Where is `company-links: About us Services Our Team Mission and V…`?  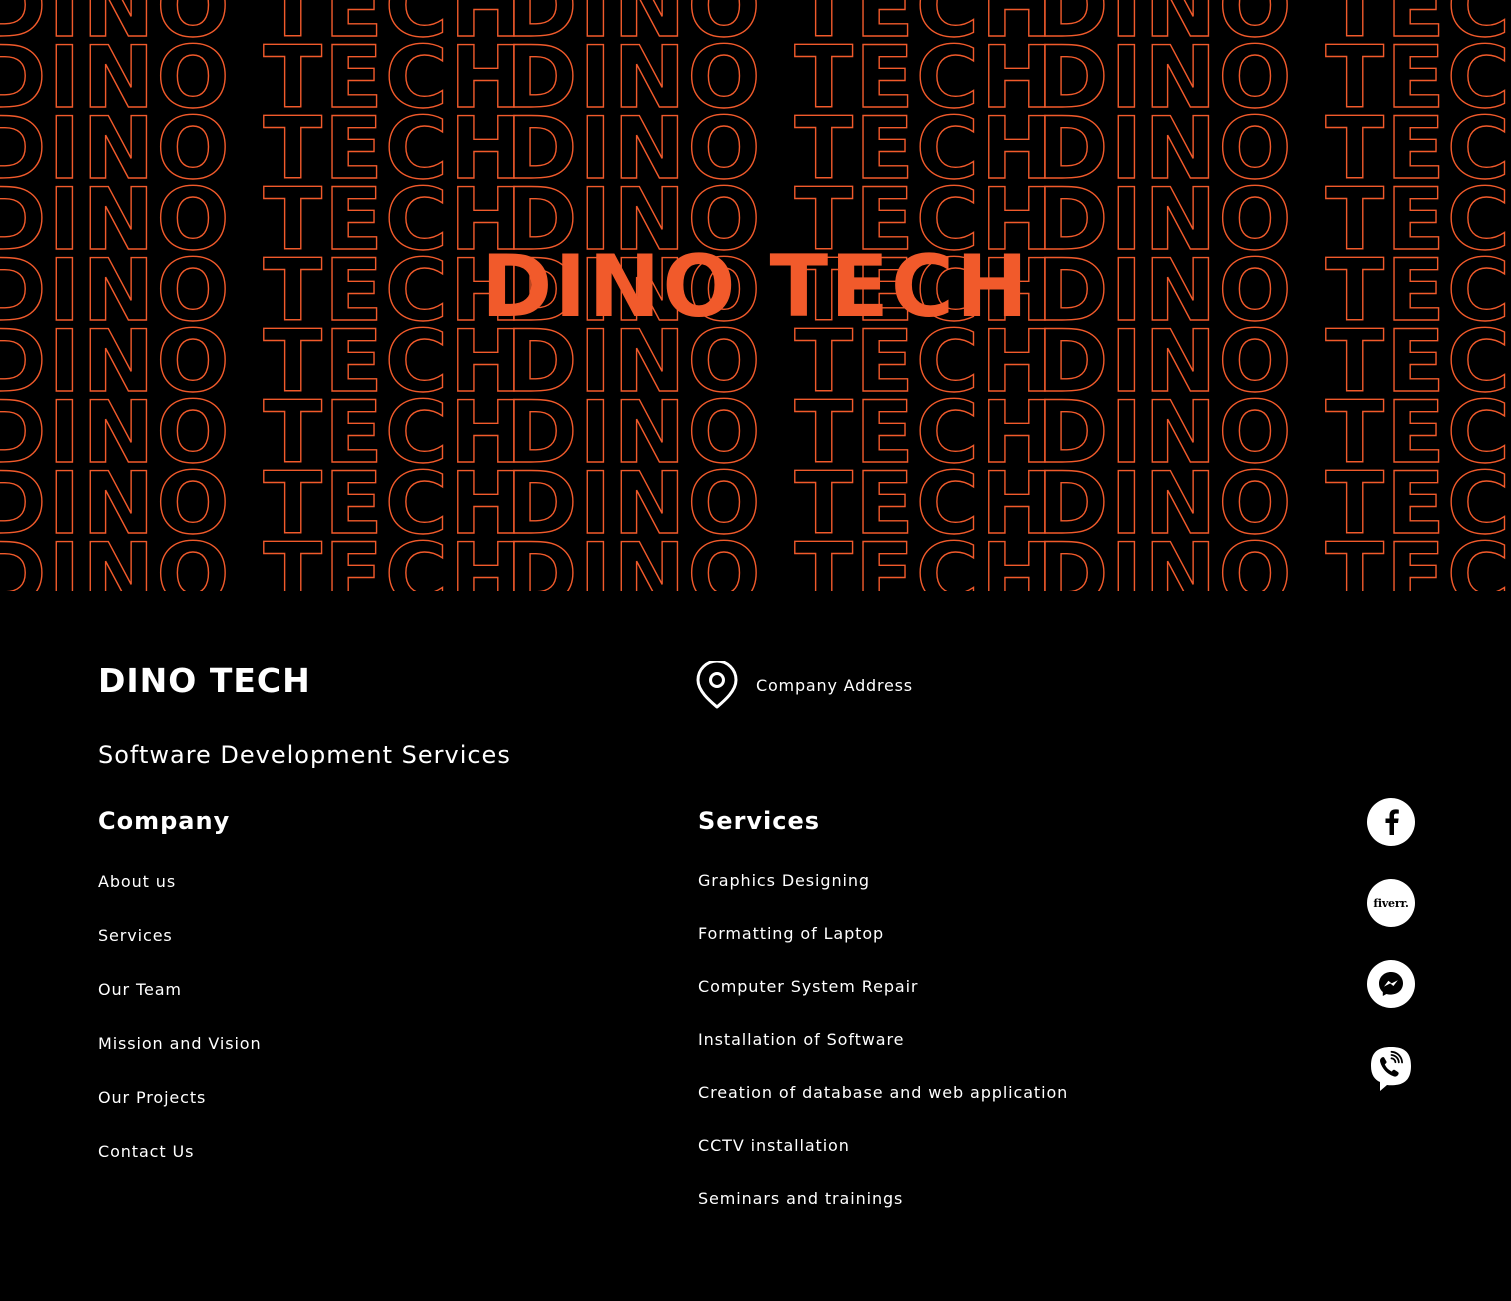 company-links: About us Services Our Team Mission and V… is located at coordinates (180, 1033).